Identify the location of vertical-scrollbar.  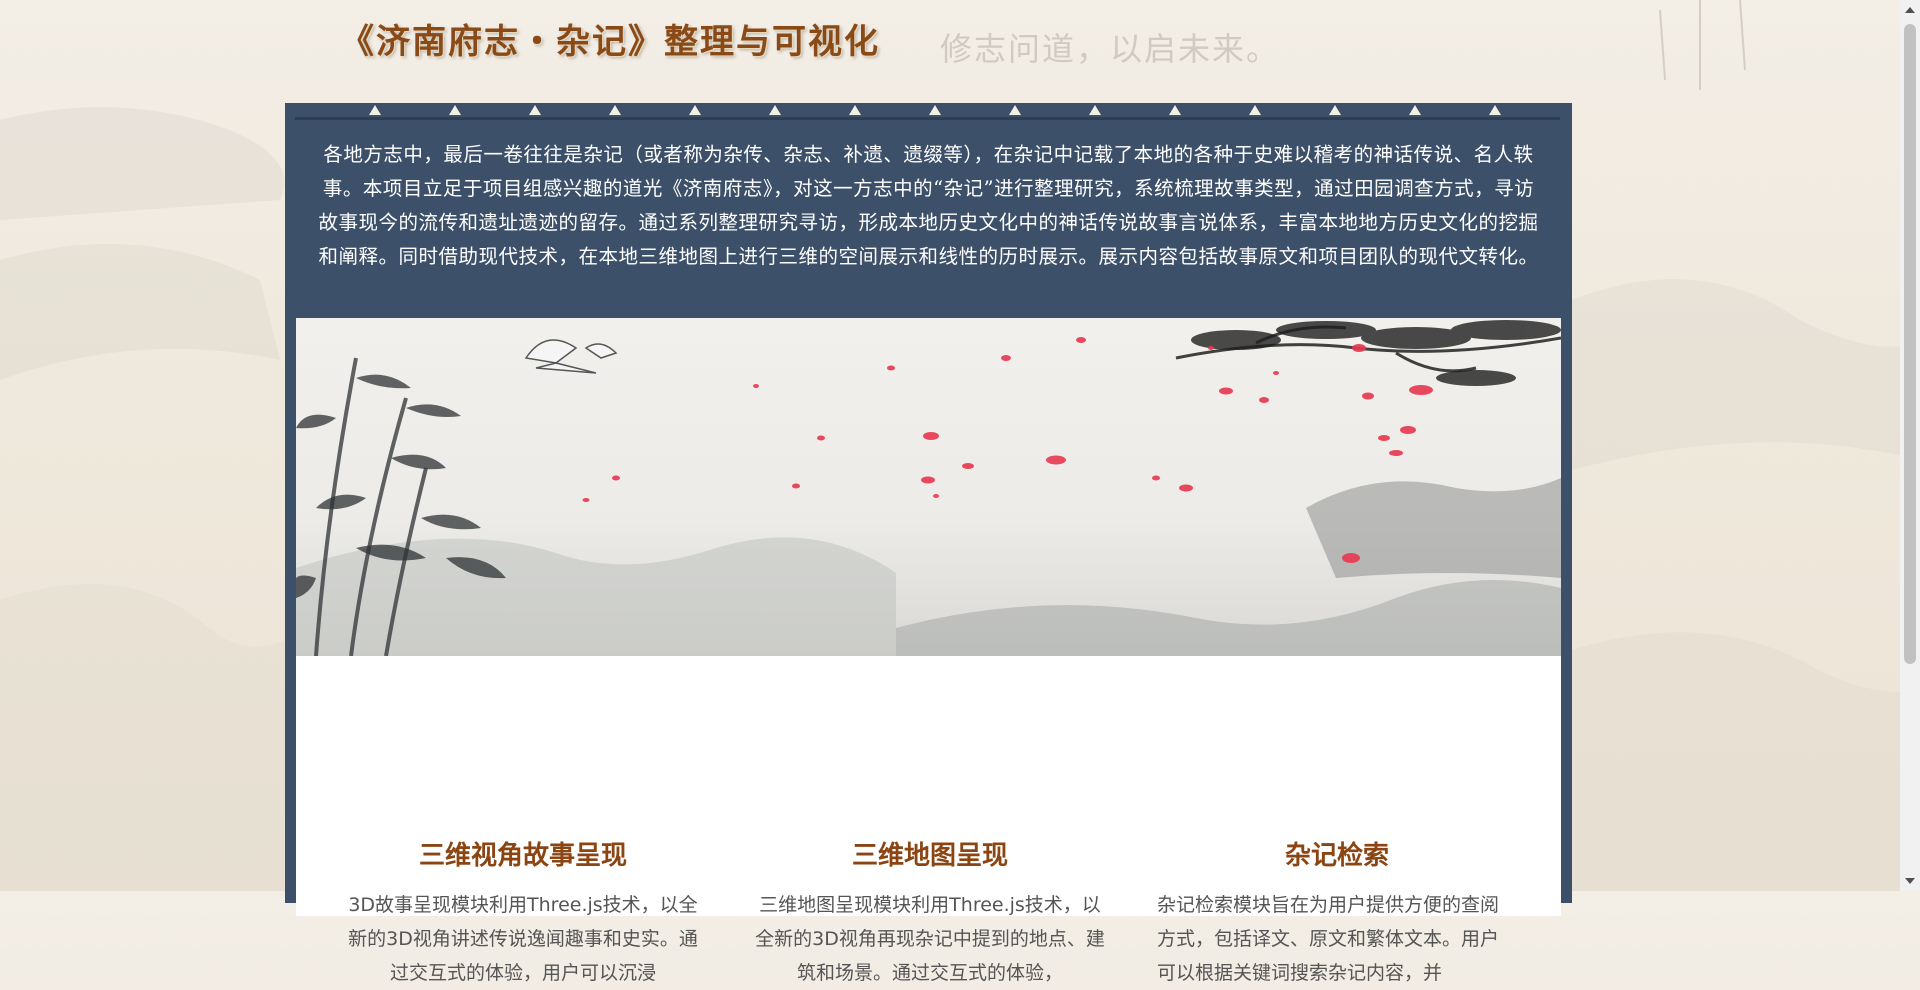
(1910, 445).